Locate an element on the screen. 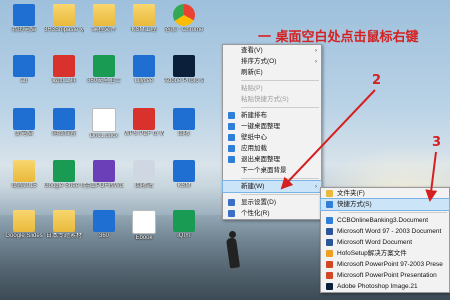  desktop-icon-label: 日本专题素材 is located at coordinates (63, 236).